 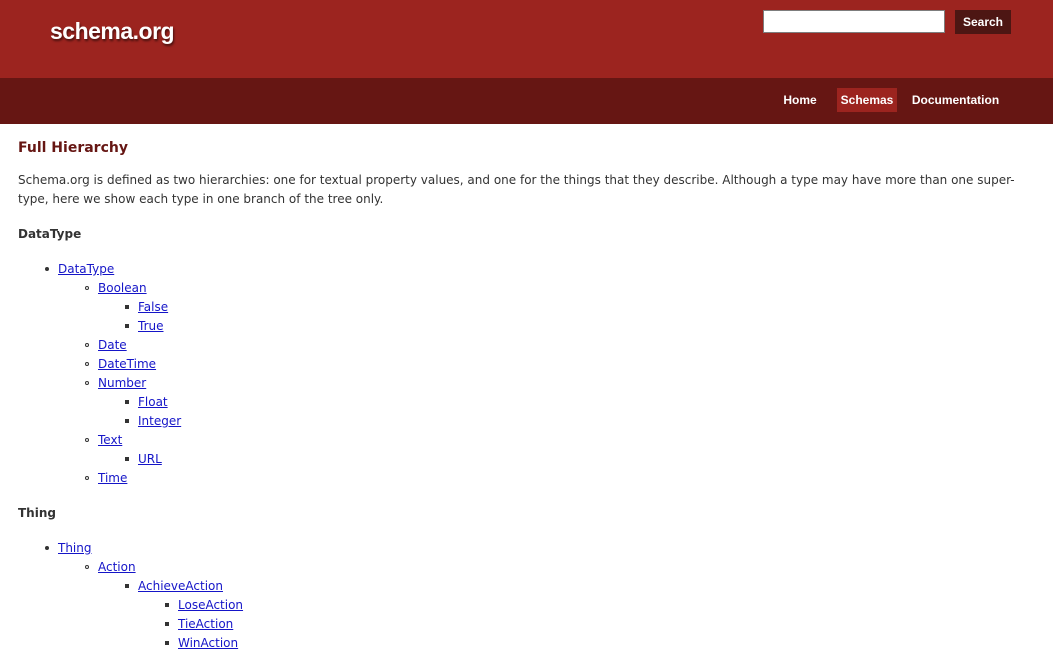 I want to click on link-time: Time, so click(x=112, y=478).